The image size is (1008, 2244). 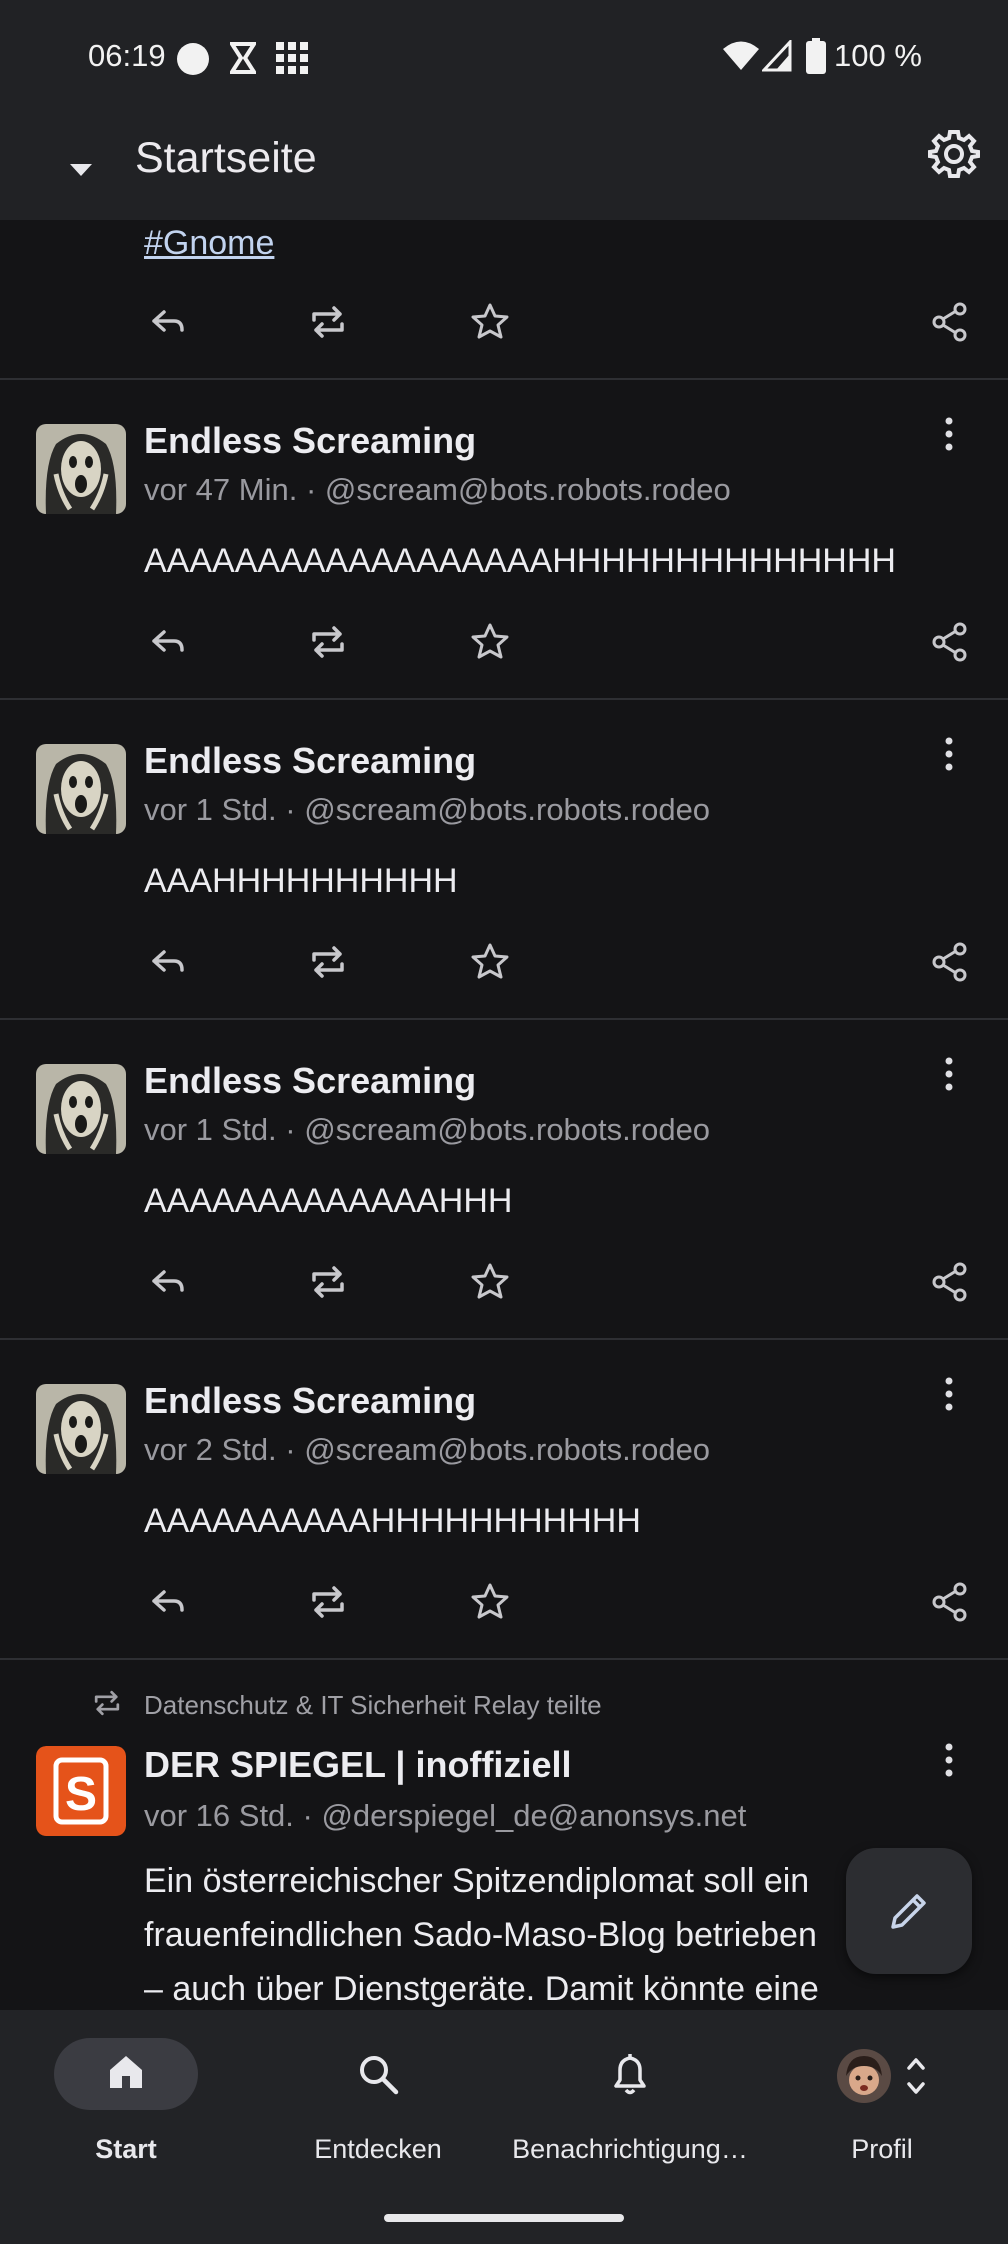 What do you see at coordinates (226, 158) in the screenshot?
I see `page-title: Startseite` at bounding box center [226, 158].